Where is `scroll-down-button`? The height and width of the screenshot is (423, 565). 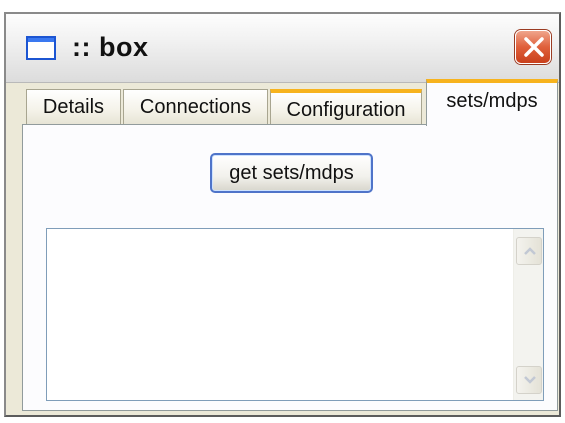 scroll-down-button is located at coordinates (529, 380).